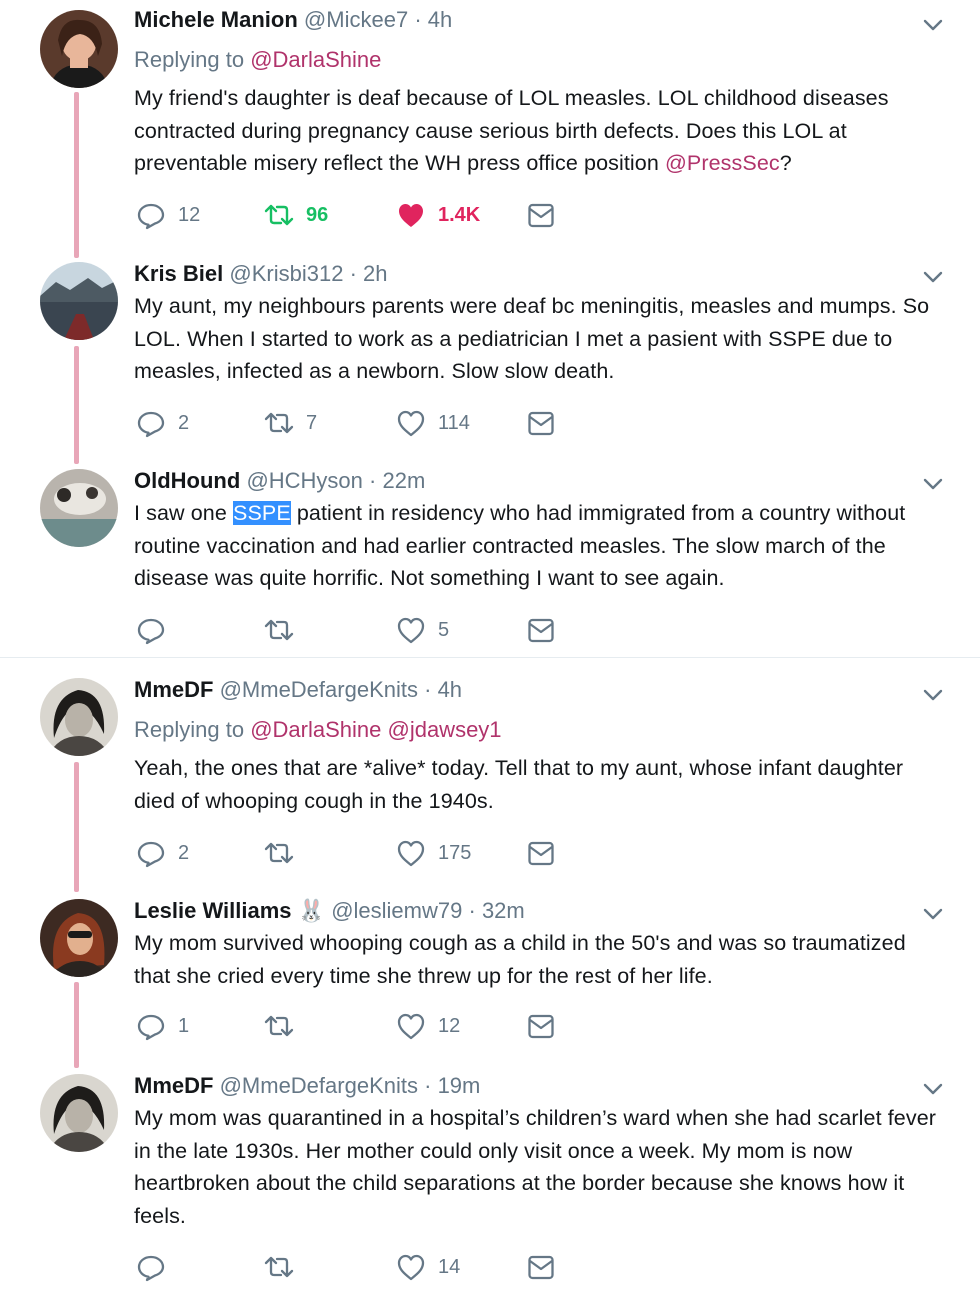  What do you see at coordinates (213, 910) in the screenshot?
I see `author-name: Leslie Williams` at bounding box center [213, 910].